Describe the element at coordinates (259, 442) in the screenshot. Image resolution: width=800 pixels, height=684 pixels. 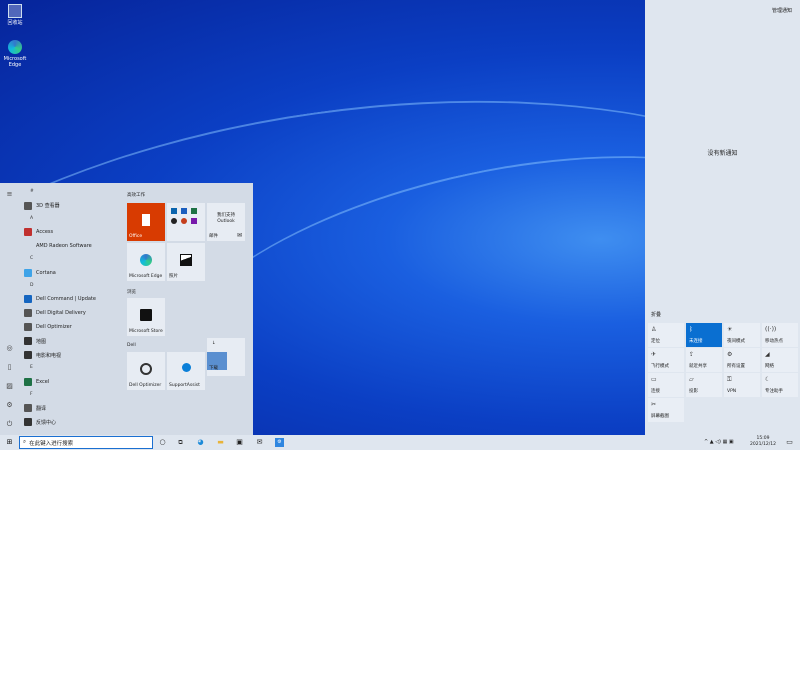
I see `mail-taskbar-icon: ✉` at that location.